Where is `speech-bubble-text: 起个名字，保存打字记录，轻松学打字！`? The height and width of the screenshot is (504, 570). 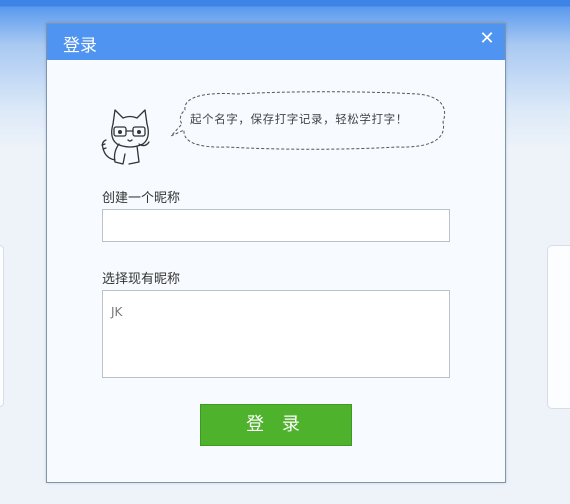 speech-bubble-text: 起个名字，保存打字记录，轻松学打字！ is located at coordinates (299, 119).